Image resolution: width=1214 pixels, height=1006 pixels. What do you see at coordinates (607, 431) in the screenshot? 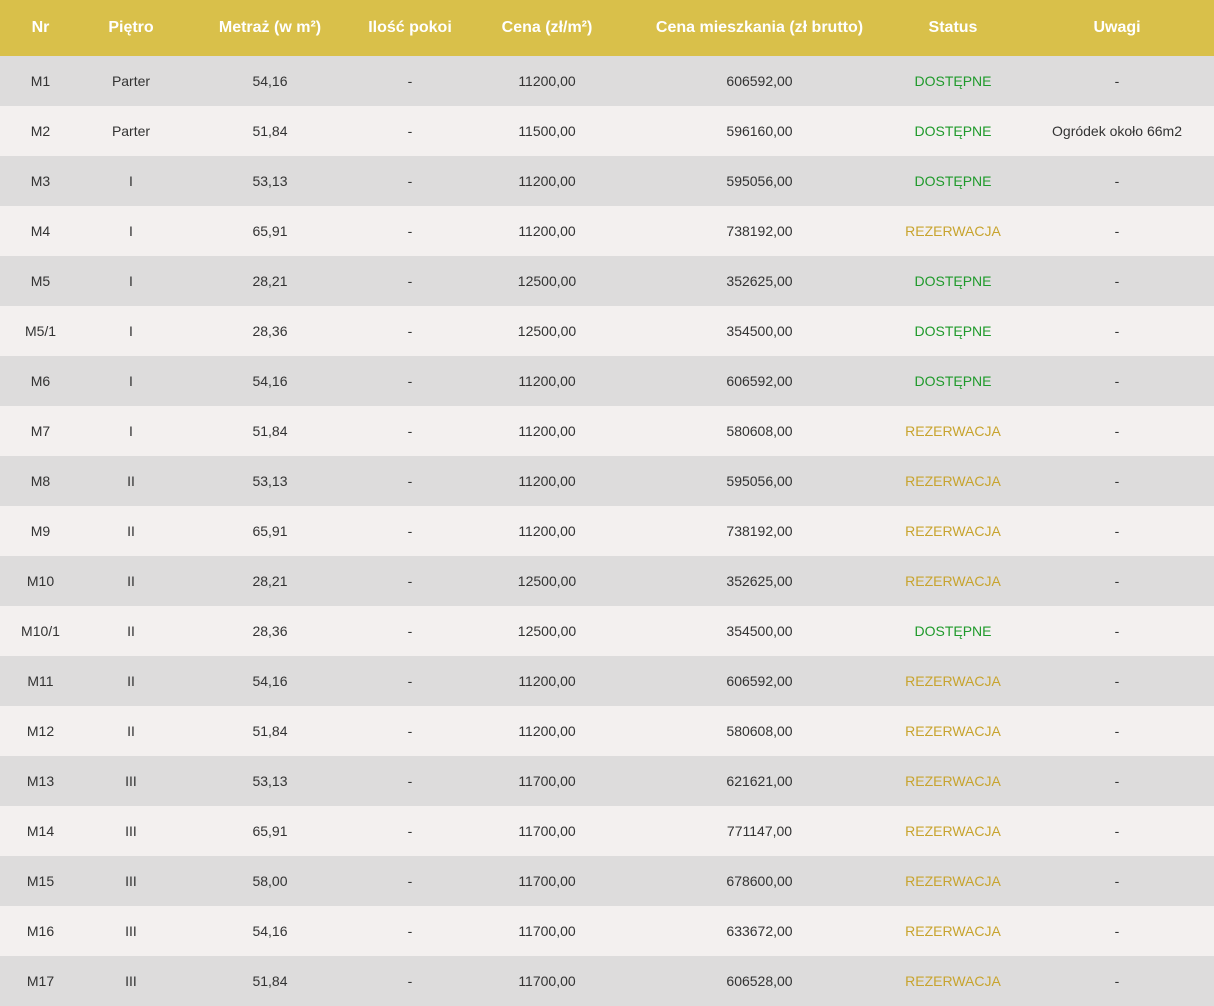
I see `table-row: M7 I 51,84 - 11200,00 580608,00 REZERWACJA -` at bounding box center [607, 431].